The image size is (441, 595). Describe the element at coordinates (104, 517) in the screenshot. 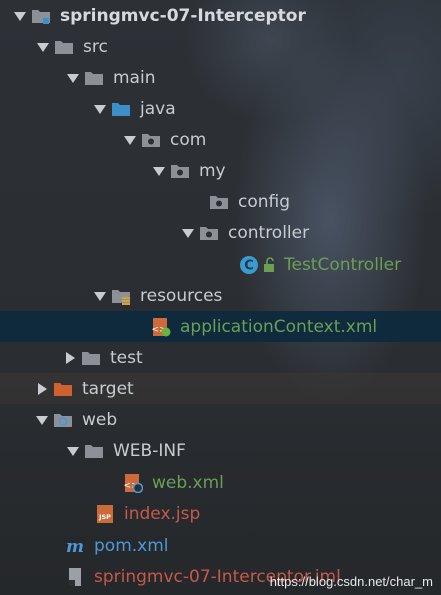

I see `svg-text: JSP` at that location.